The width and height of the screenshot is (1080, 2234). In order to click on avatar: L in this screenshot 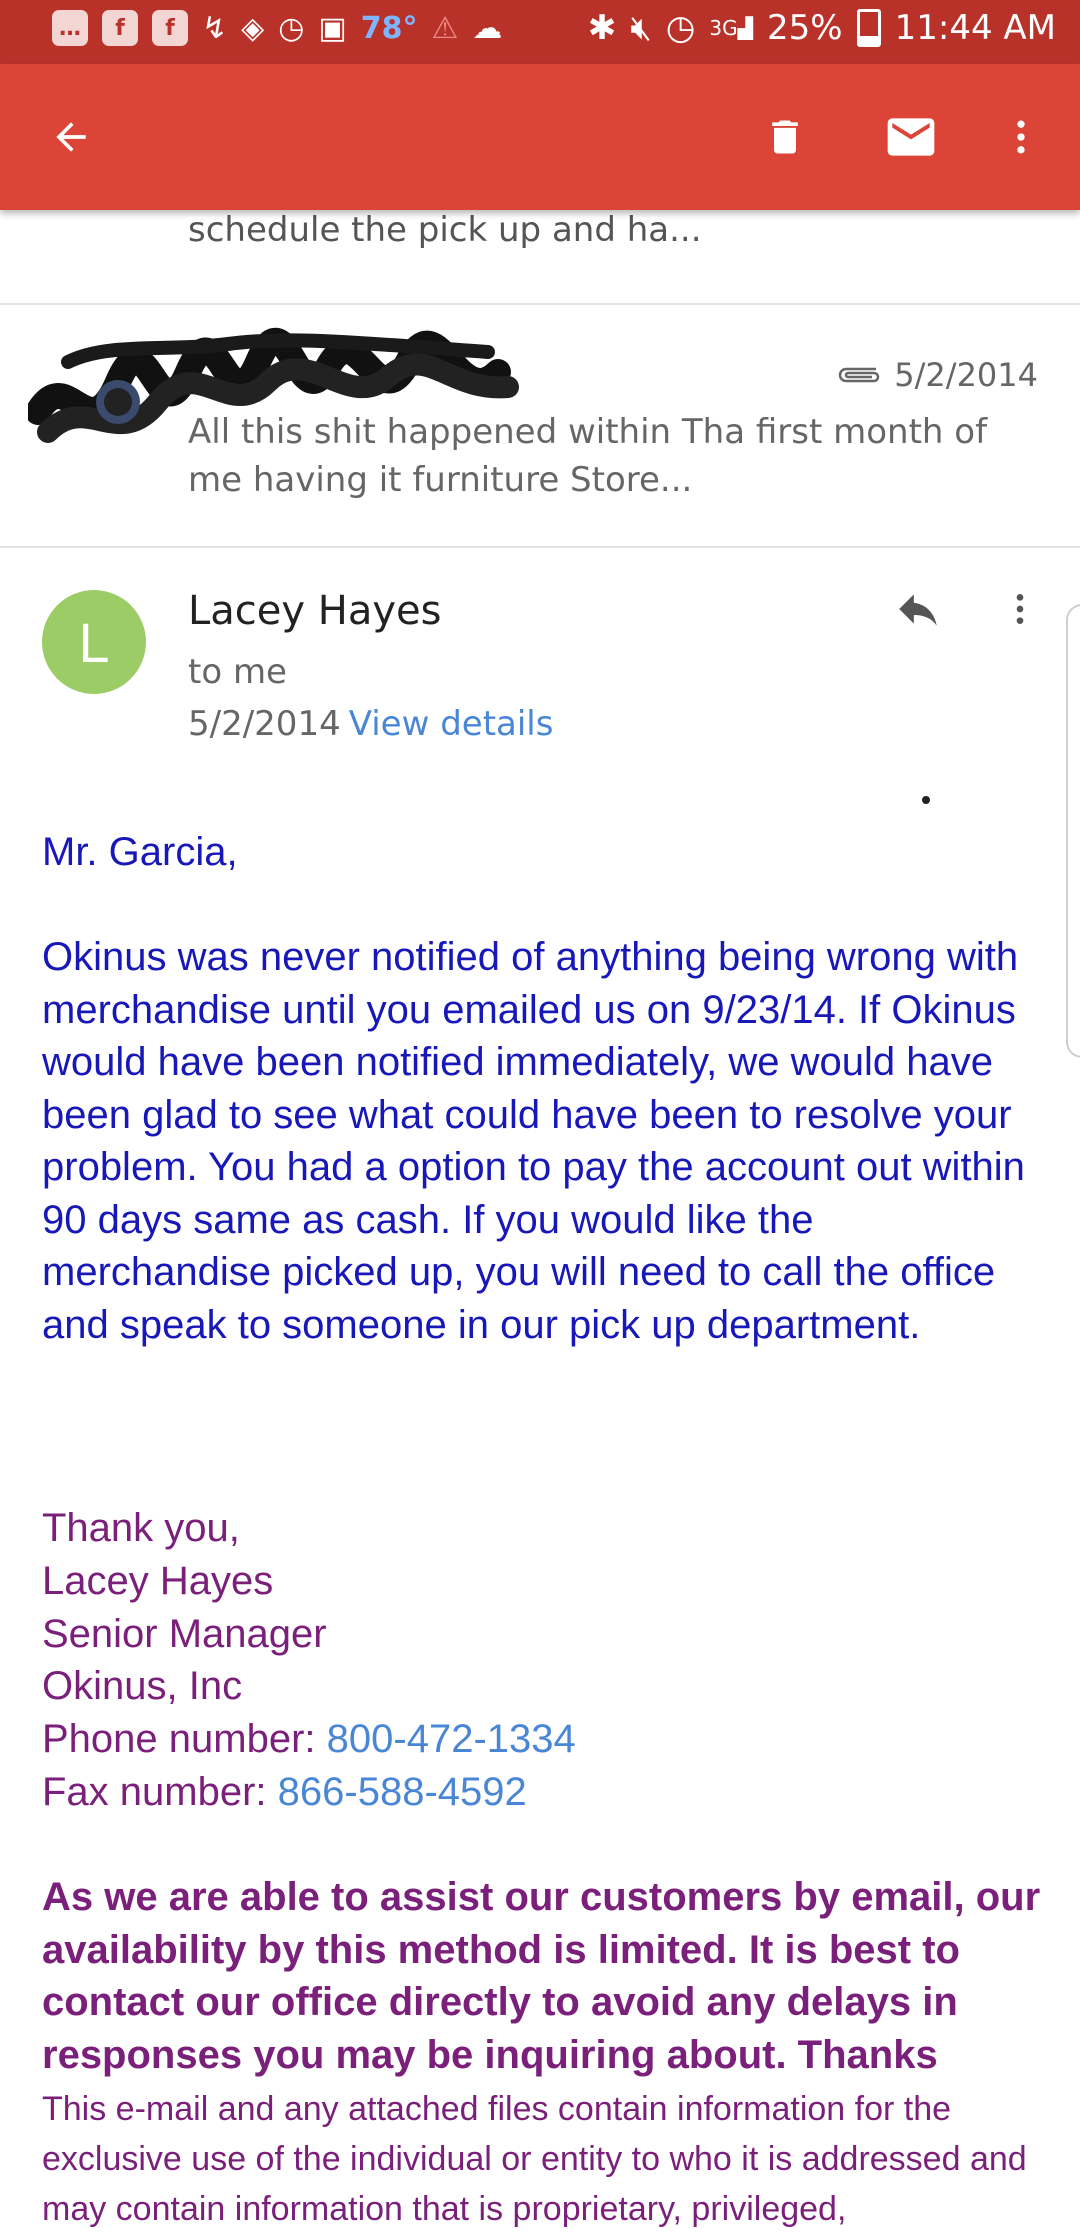, I will do `click(94, 642)`.